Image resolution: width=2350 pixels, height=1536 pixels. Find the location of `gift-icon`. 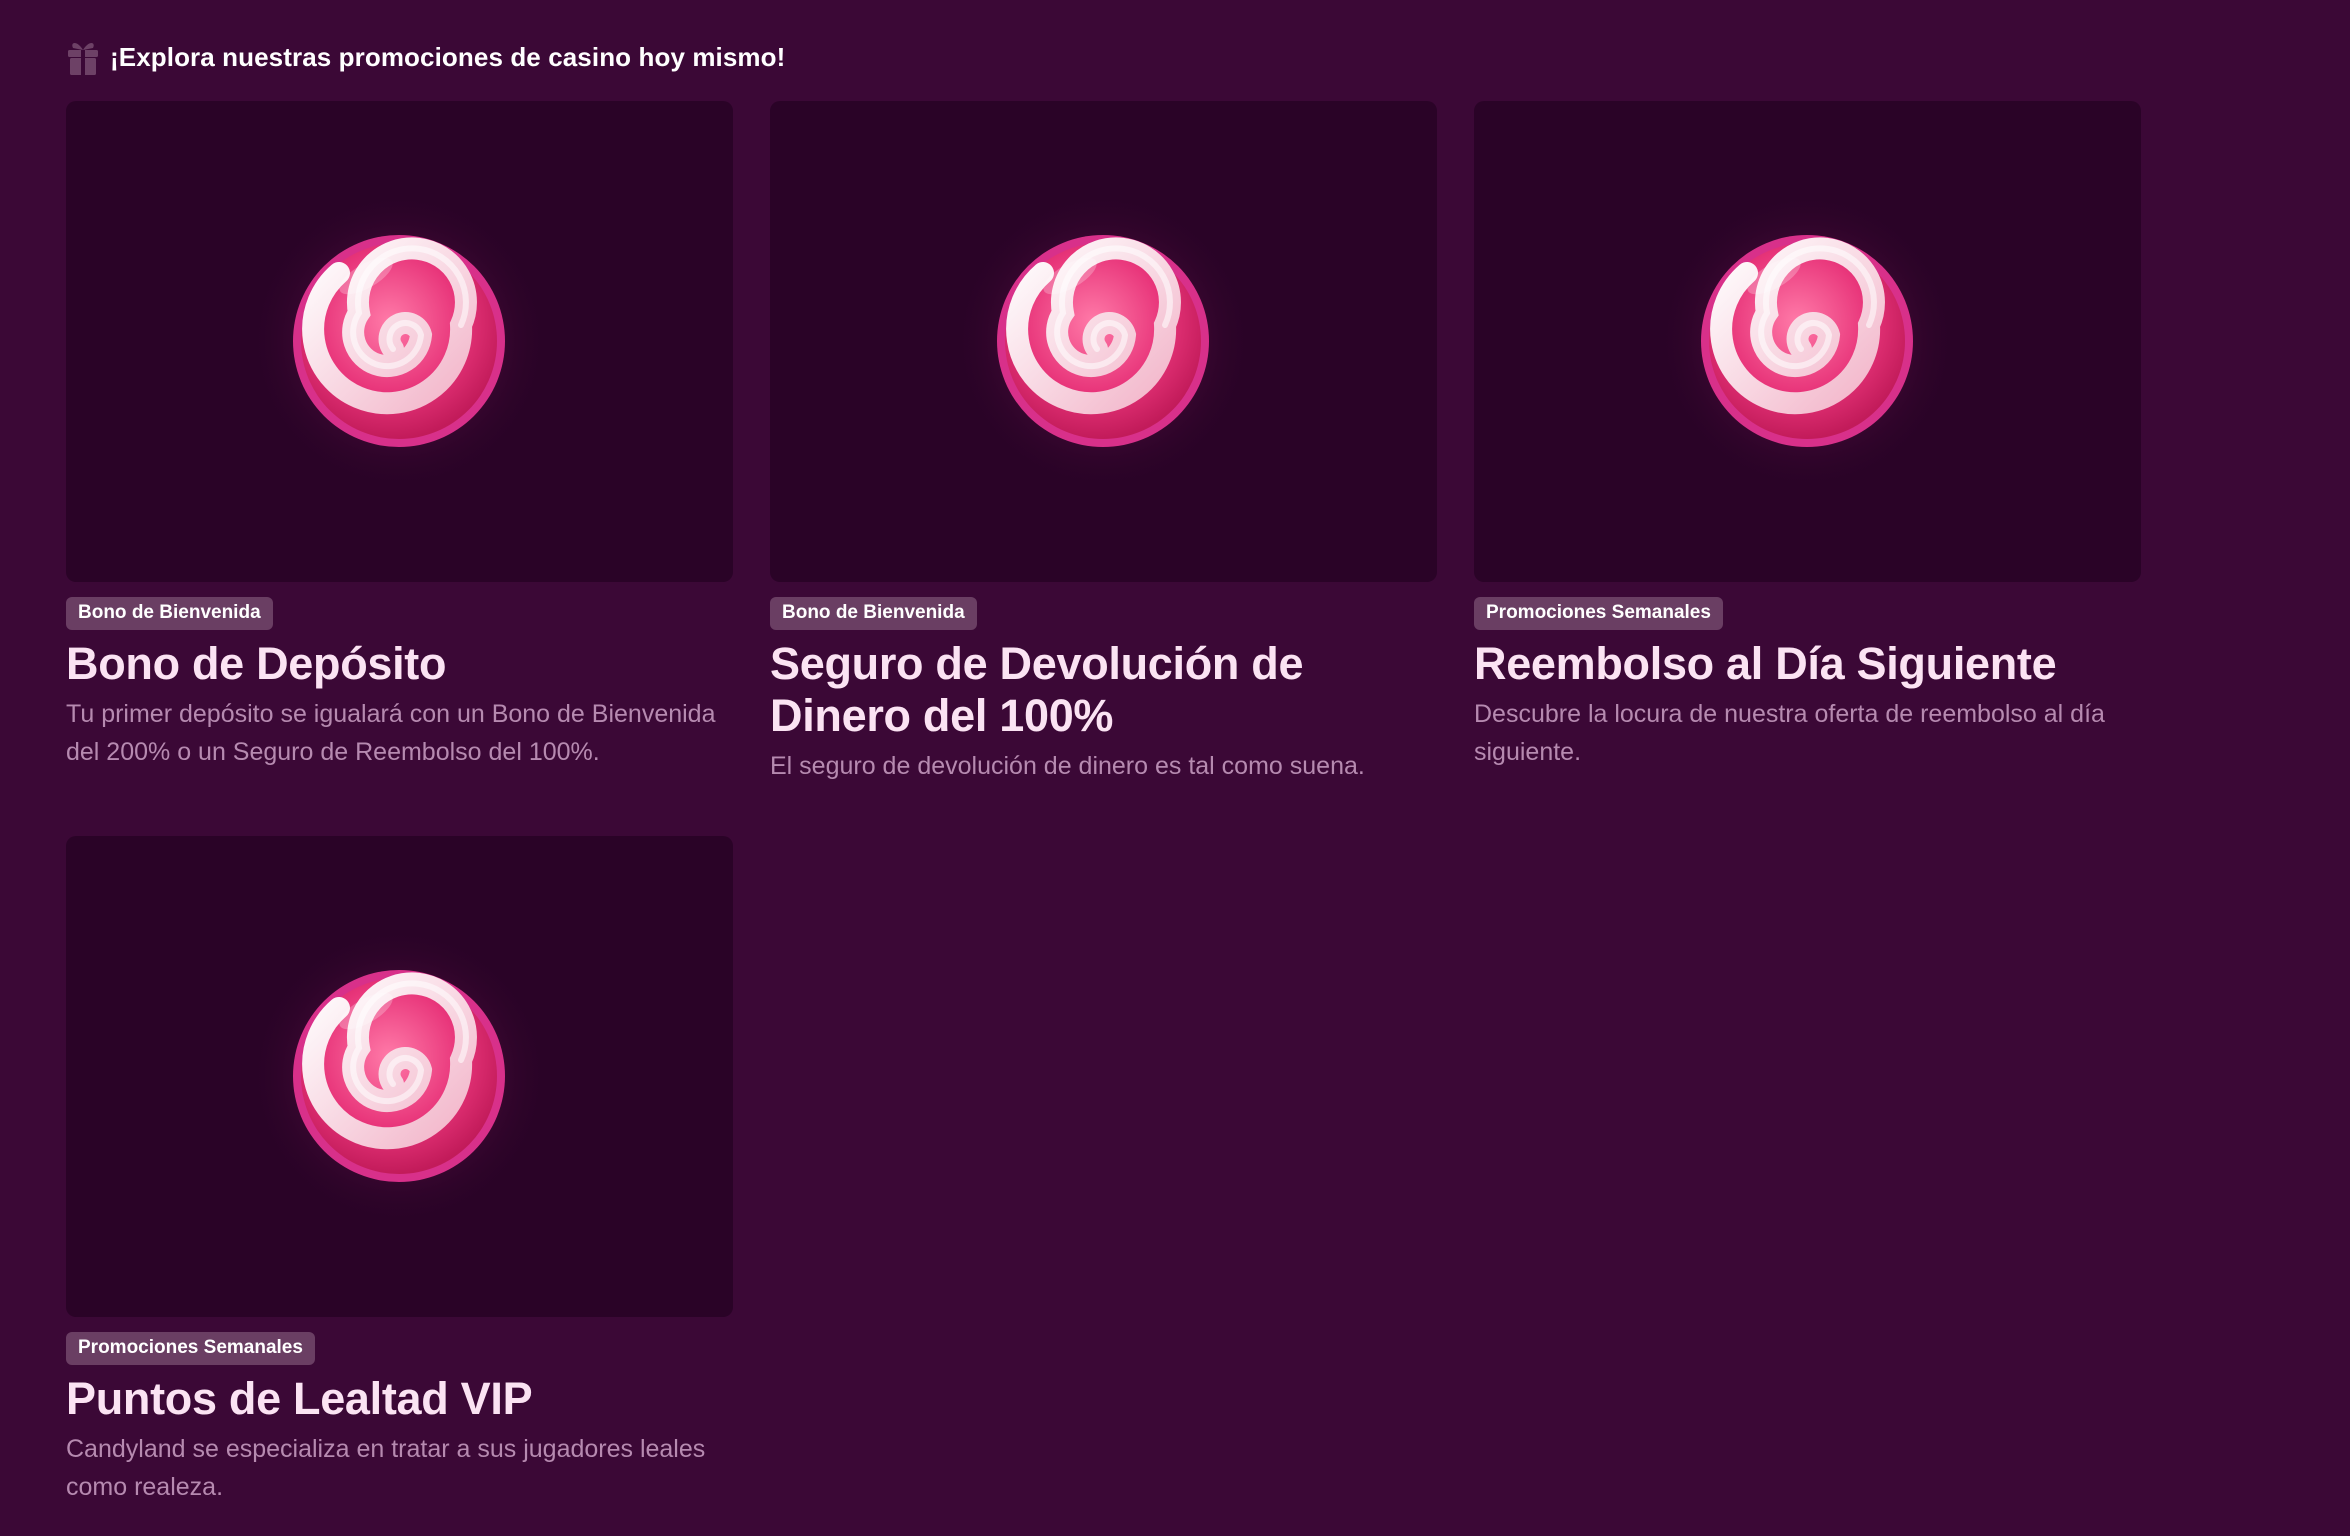

gift-icon is located at coordinates (83, 59).